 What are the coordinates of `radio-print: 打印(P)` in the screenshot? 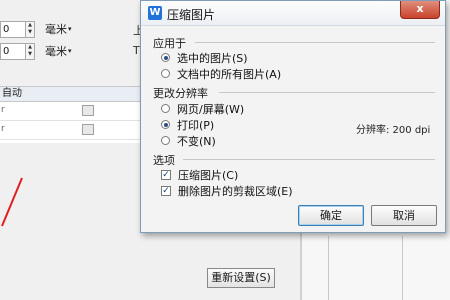 It's located at (187, 124).